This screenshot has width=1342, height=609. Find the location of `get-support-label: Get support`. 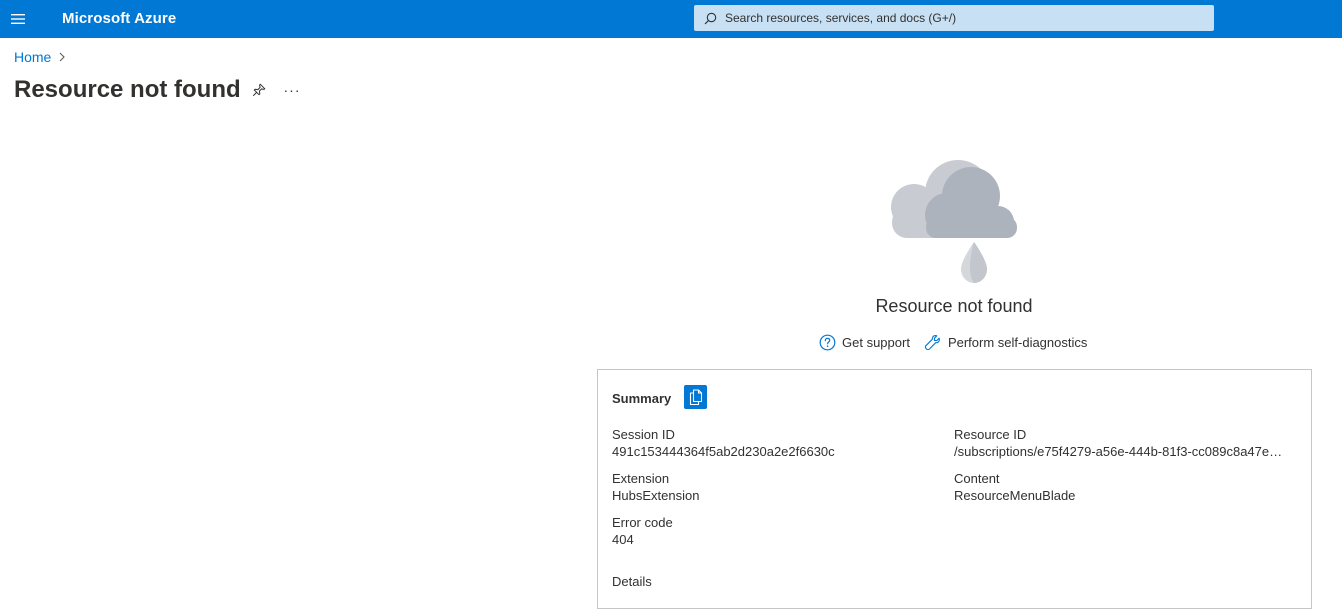

get-support-label: Get support is located at coordinates (876, 342).